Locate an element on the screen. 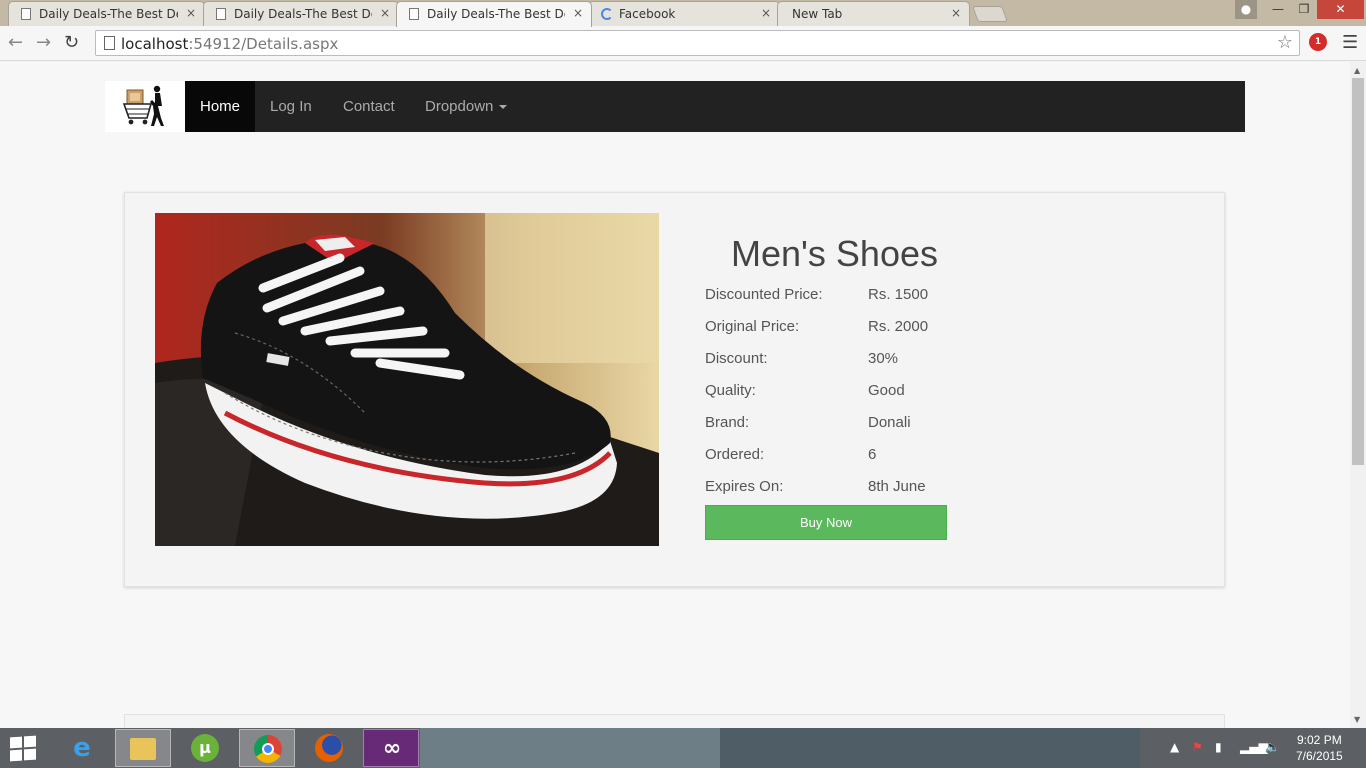 This screenshot has width=1366, height=768. detail-value: 6 is located at coordinates (872, 454).